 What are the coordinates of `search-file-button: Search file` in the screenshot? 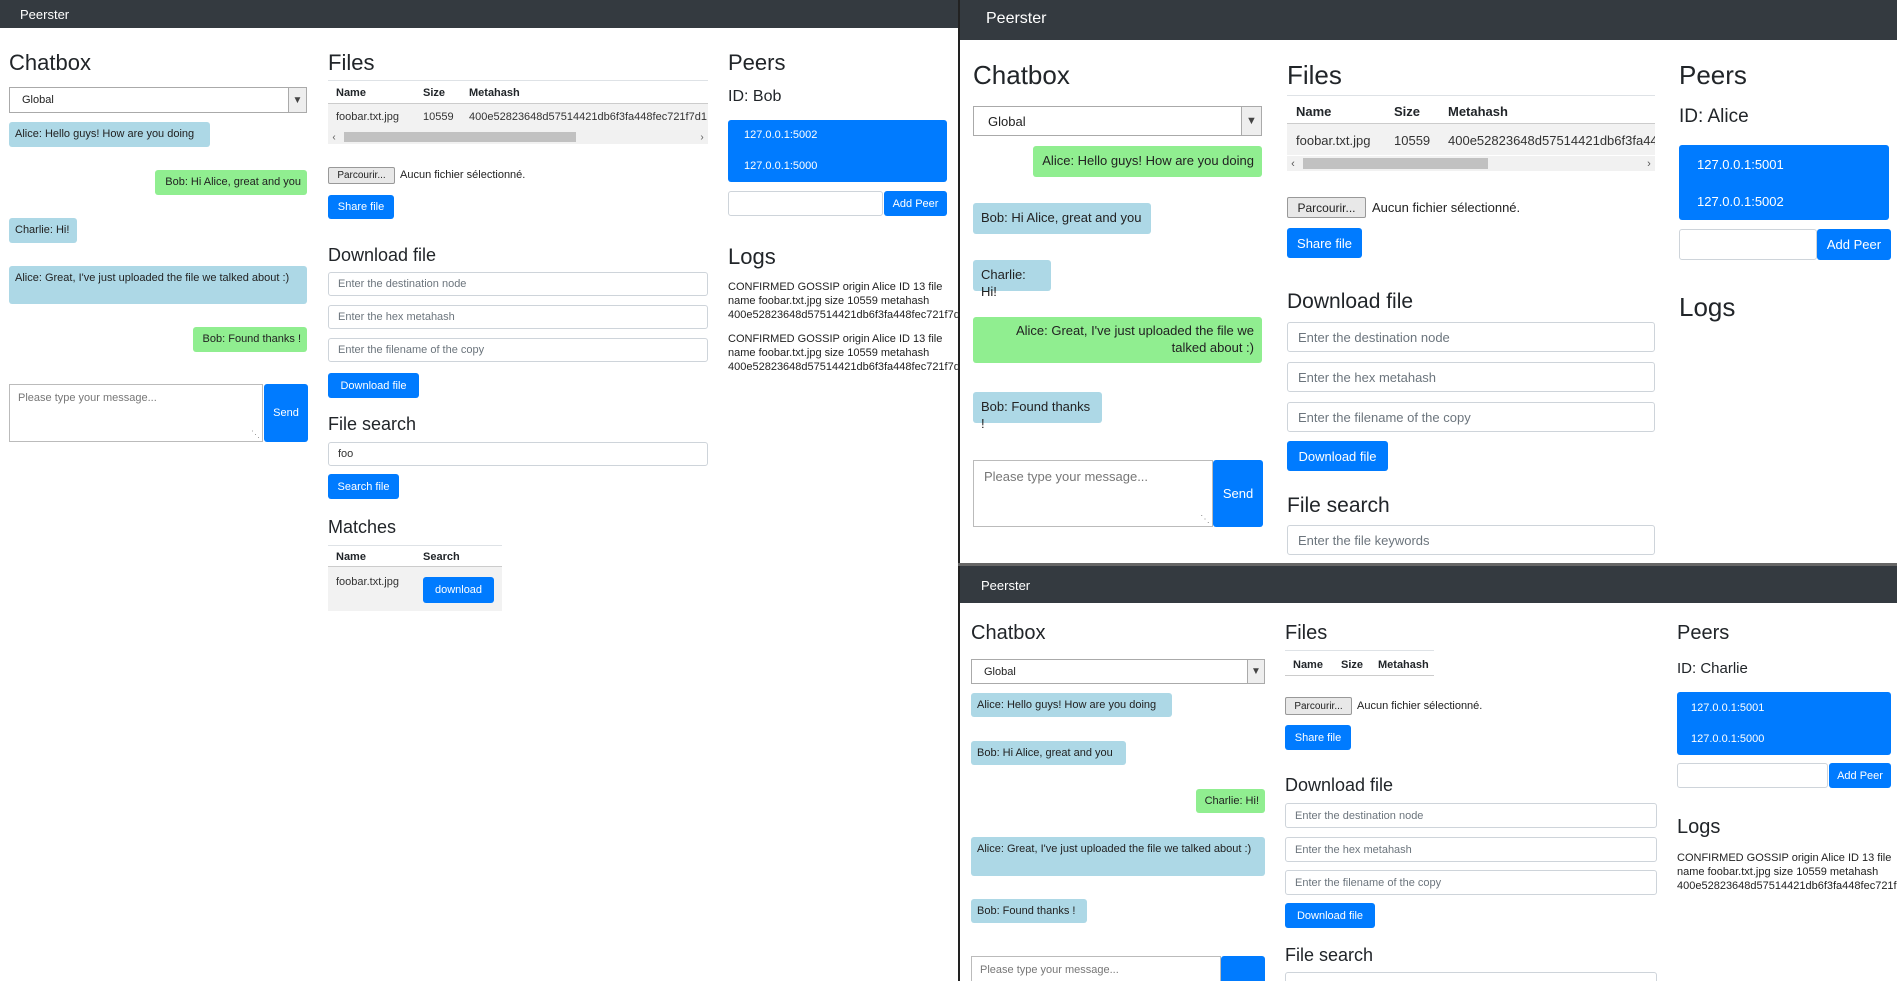 It's located at (363, 486).